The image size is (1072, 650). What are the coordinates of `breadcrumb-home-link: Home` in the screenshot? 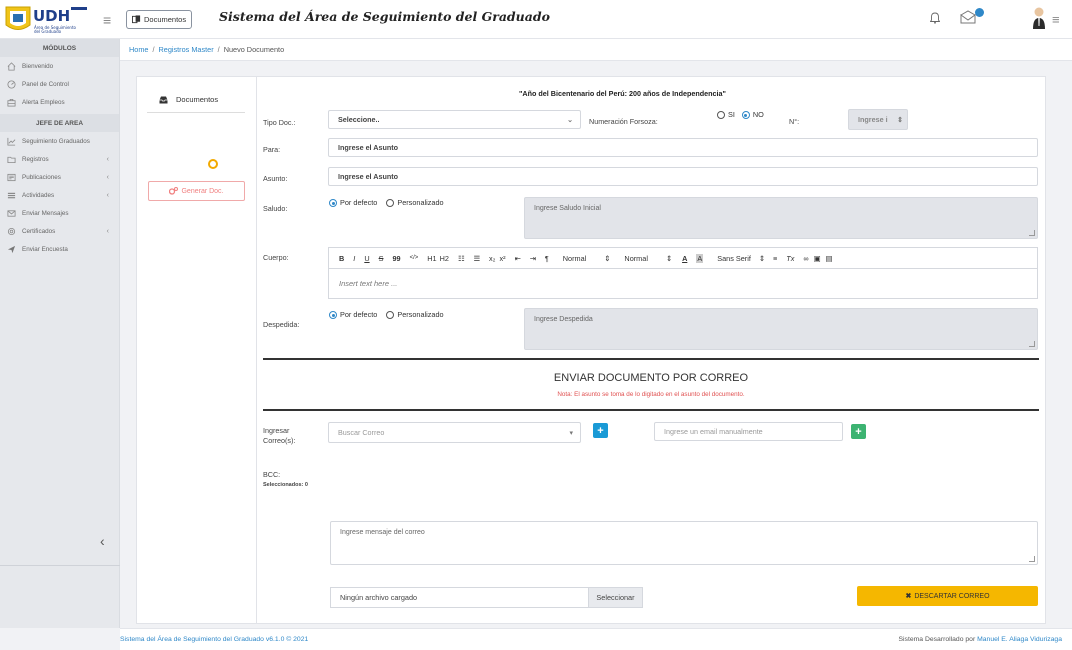 It's located at (138, 49).